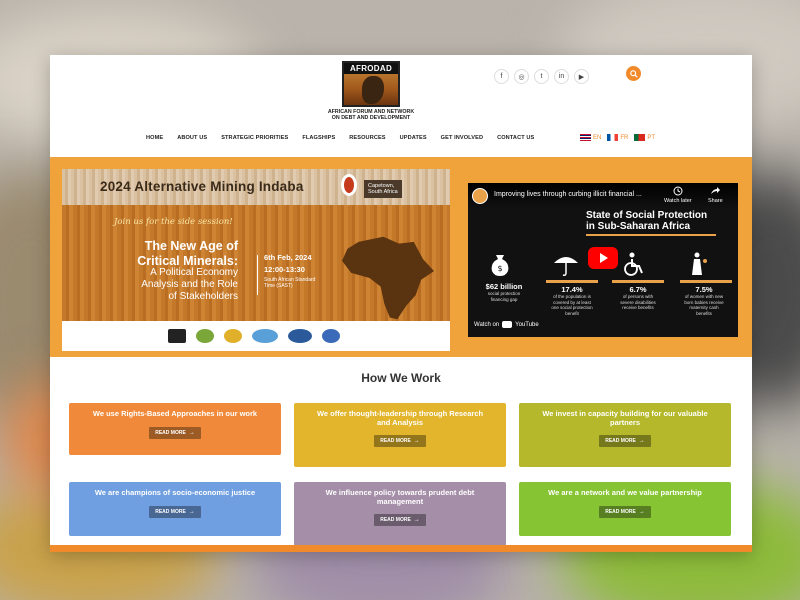 The height and width of the screenshot is (600, 800). What do you see at coordinates (413, 138) in the screenshot?
I see `nav-item-updates: UPDATES` at bounding box center [413, 138].